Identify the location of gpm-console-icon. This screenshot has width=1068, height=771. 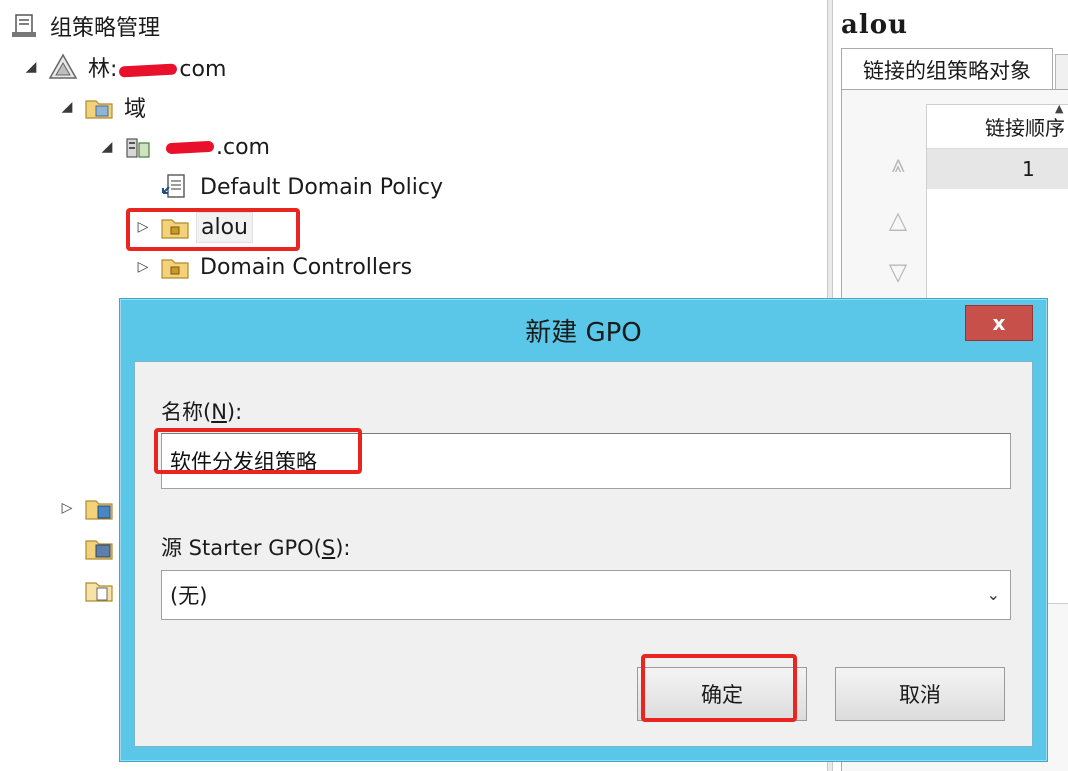
(24, 25).